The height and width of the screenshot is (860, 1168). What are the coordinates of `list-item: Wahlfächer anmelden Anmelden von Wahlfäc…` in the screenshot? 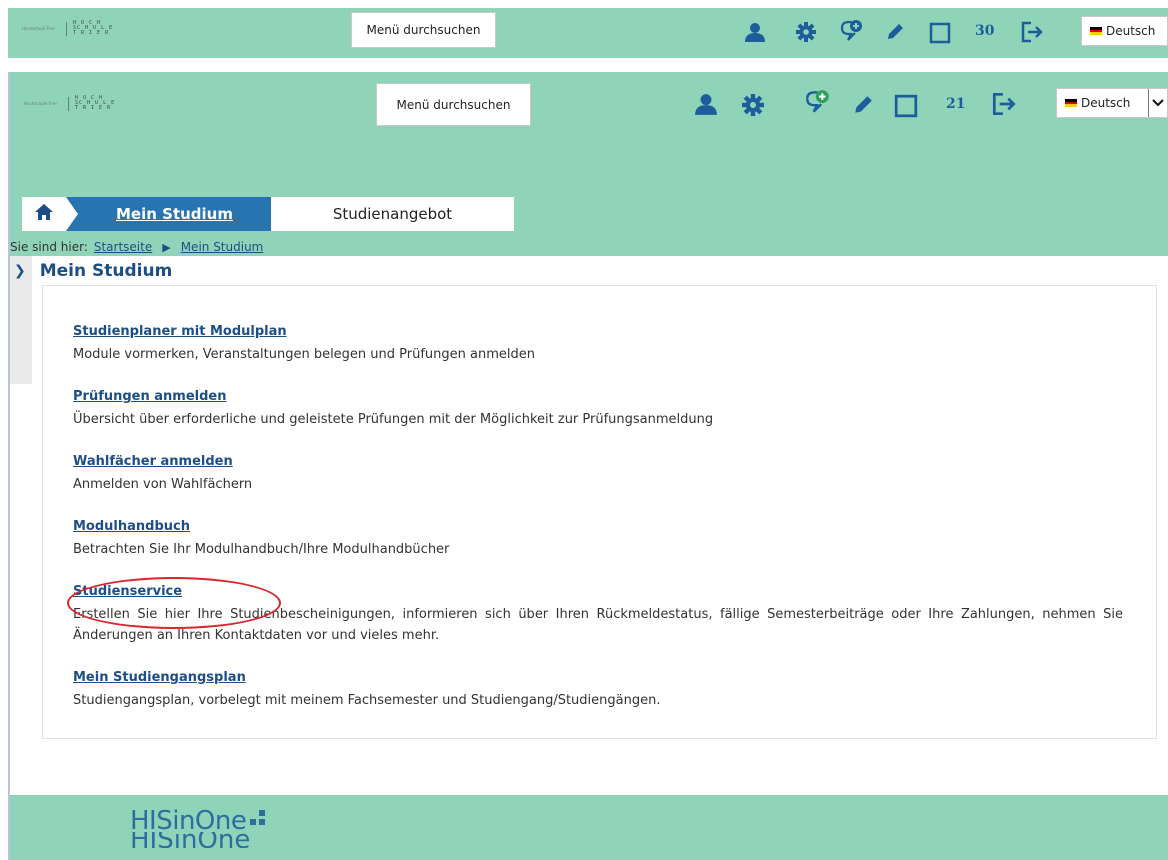 It's located at (162, 474).